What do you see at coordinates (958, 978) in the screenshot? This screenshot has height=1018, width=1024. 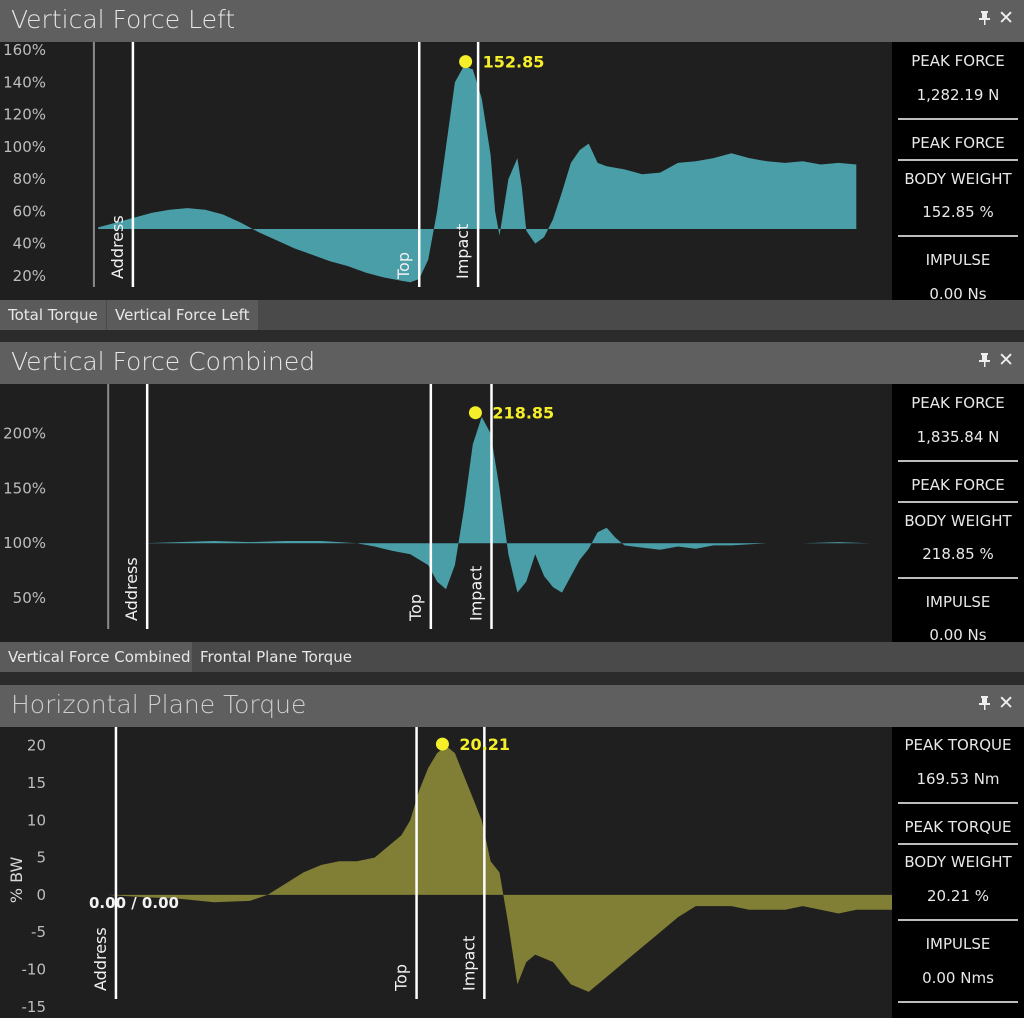 I see `impulse-value: 0.00 Nms` at bounding box center [958, 978].